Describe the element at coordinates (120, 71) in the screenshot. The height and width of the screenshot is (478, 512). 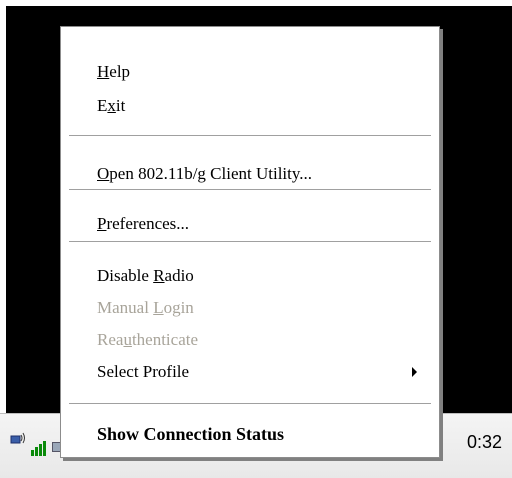
I see `help-label: elp` at that location.